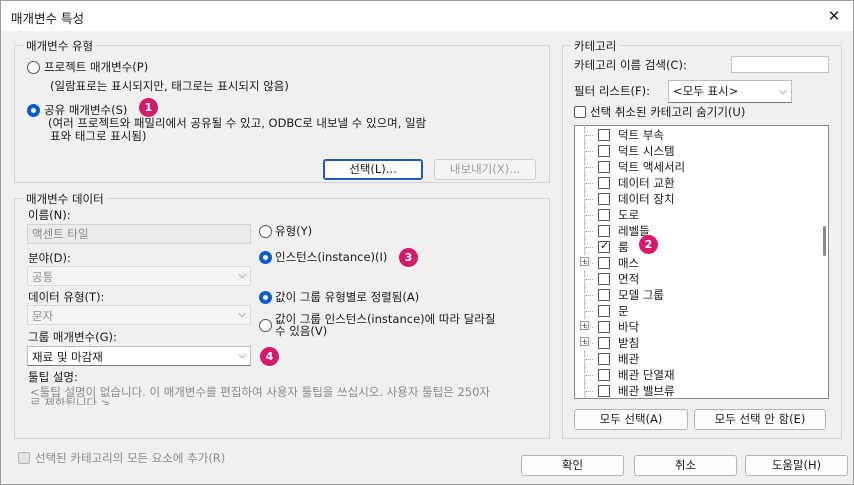 The width and height of the screenshot is (854, 485). What do you see at coordinates (695, 167) in the screenshot?
I see `category-item: 덕트 액세서리` at bounding box center [695, 167].